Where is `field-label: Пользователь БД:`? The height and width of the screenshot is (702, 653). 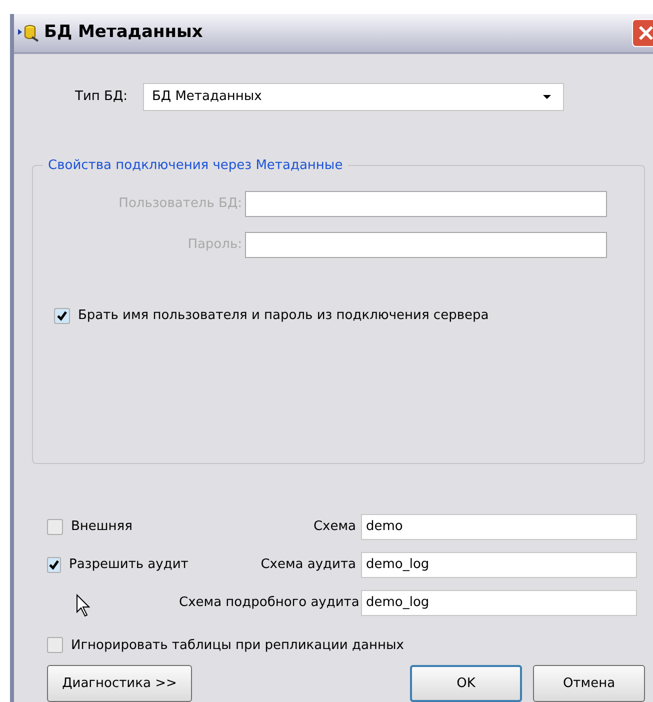
field-label: Пользователь БД: is located at coordinates (180, 204).